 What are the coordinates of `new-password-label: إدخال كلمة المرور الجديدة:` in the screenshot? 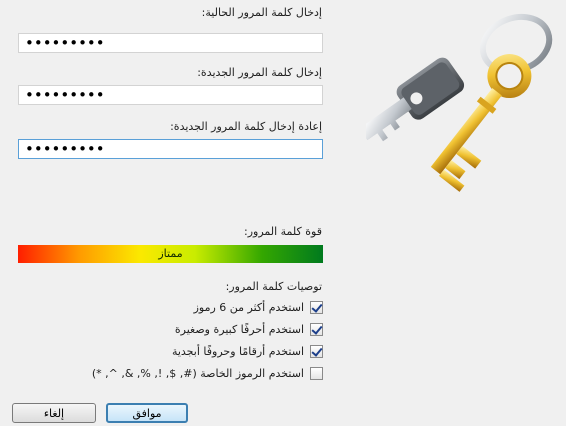 It's located at (259, 72).